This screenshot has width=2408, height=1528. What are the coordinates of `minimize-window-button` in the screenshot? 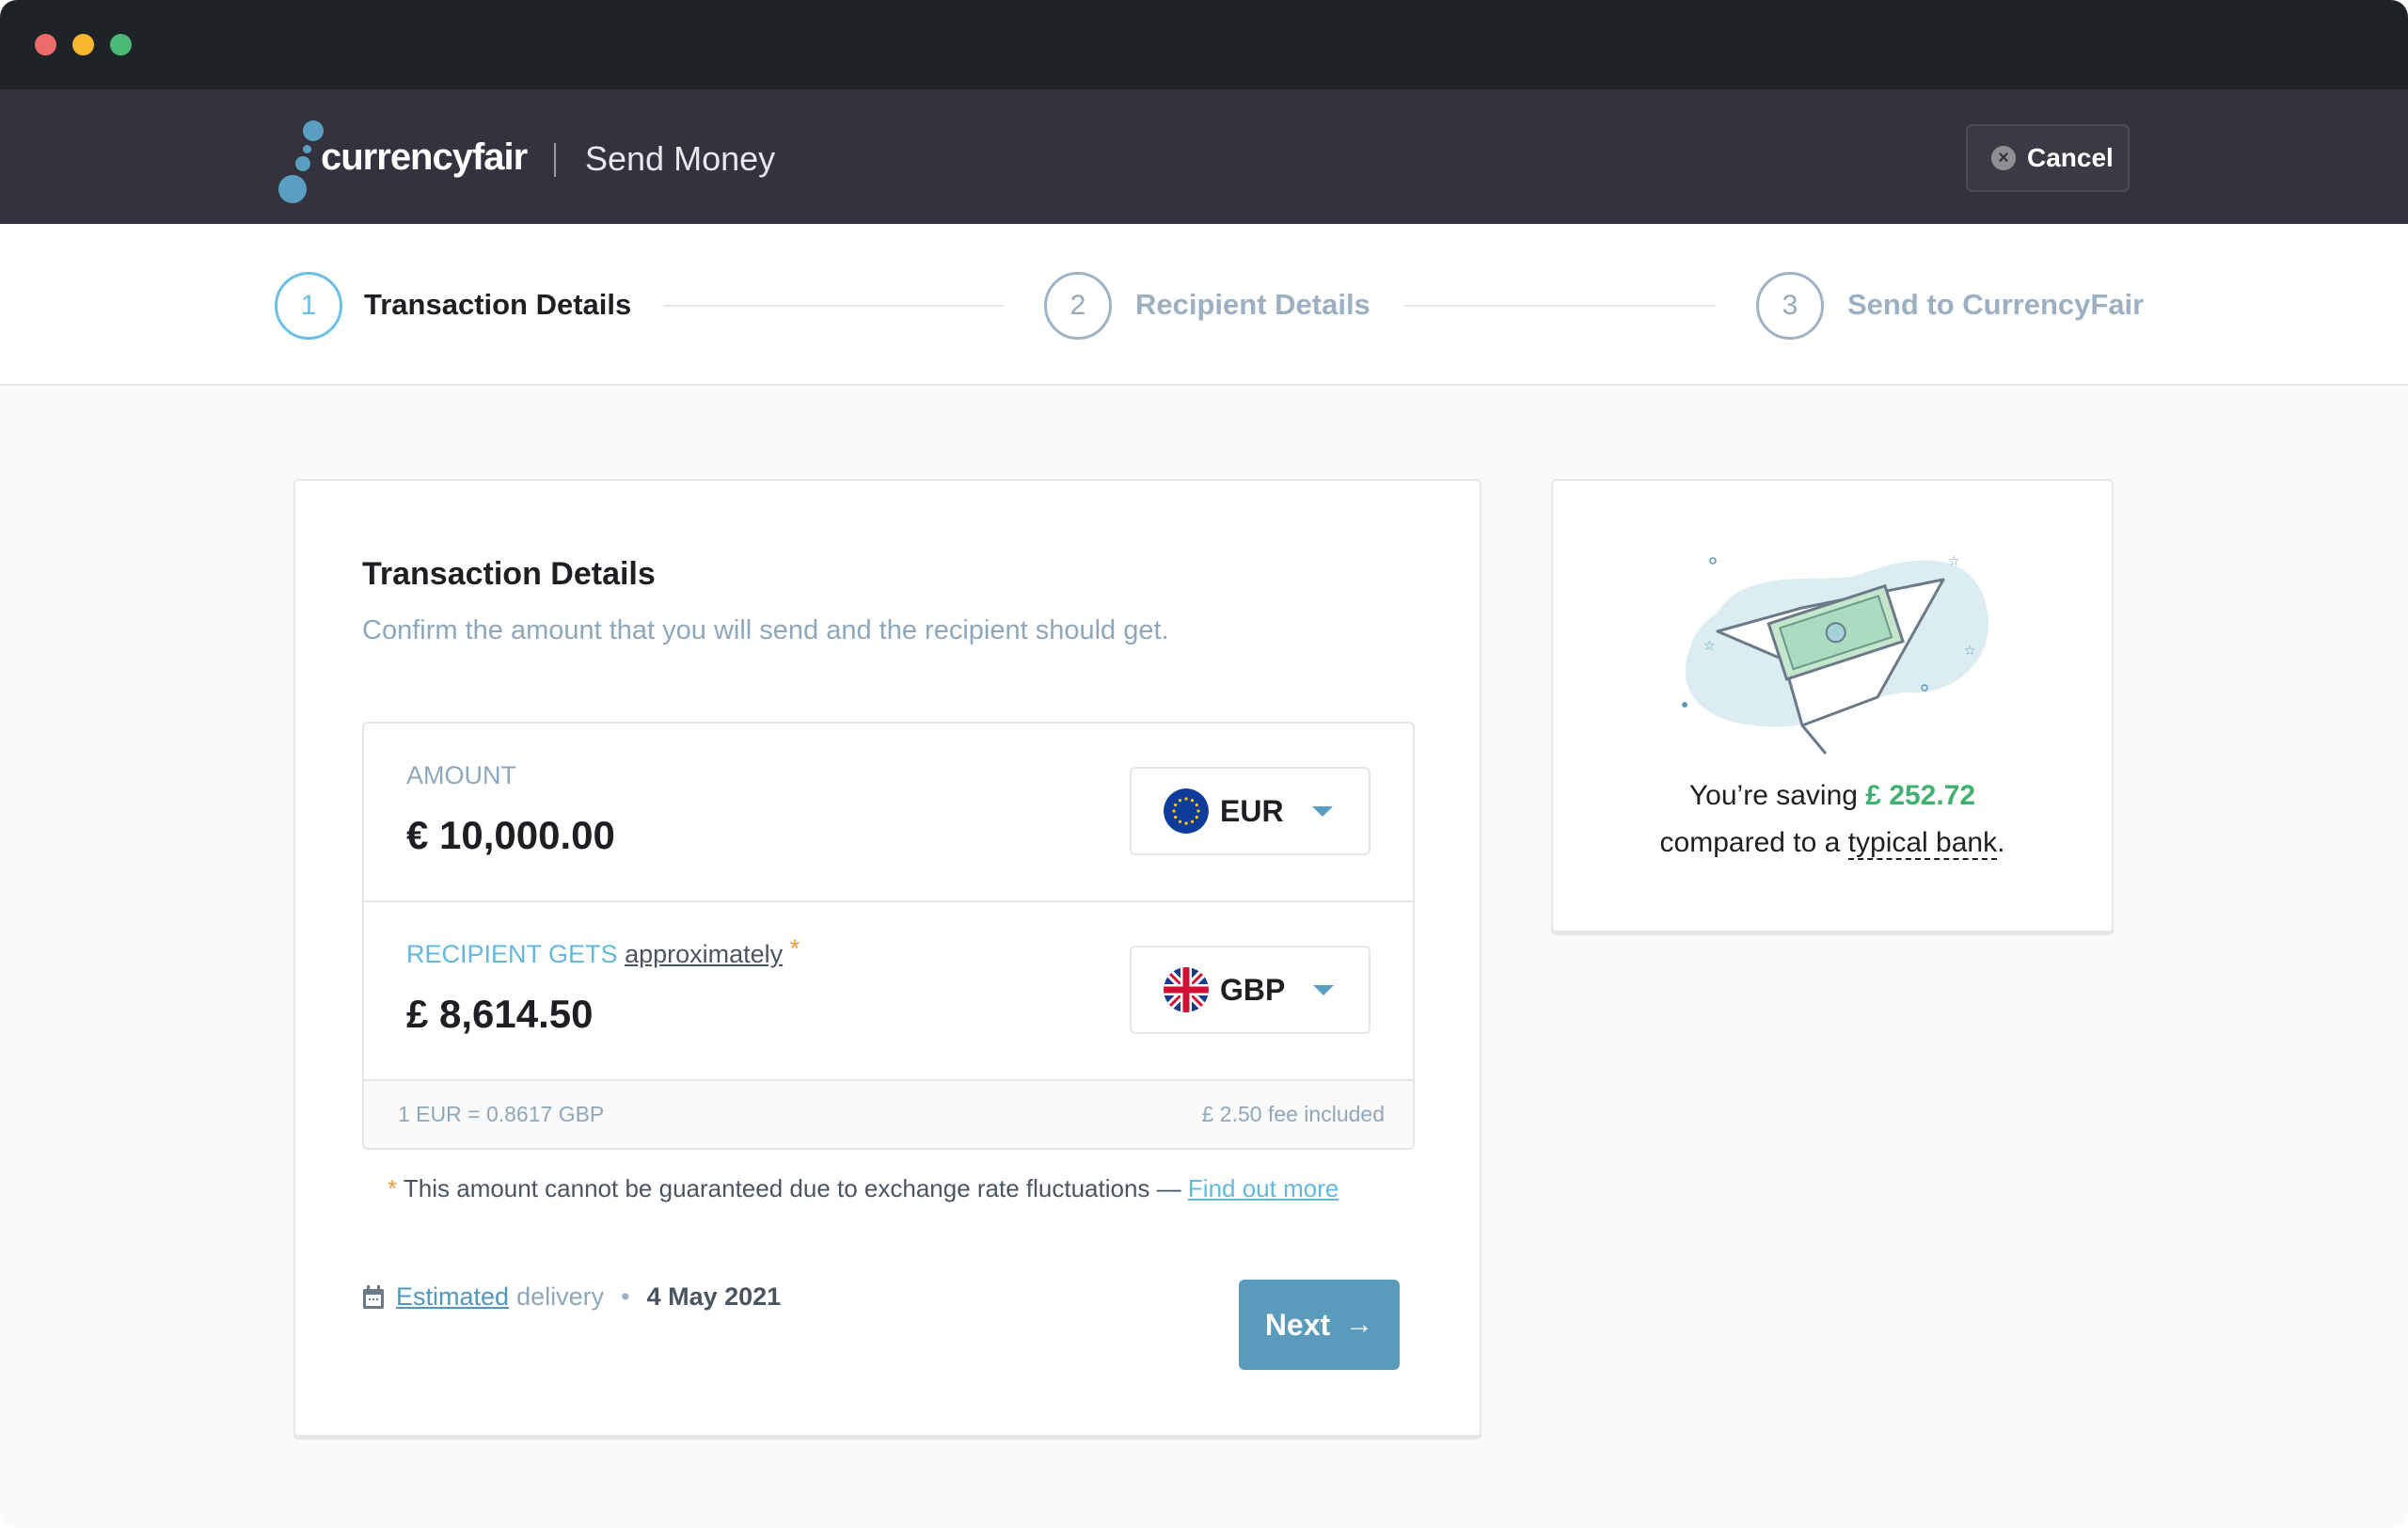 It's located at (83, 45).